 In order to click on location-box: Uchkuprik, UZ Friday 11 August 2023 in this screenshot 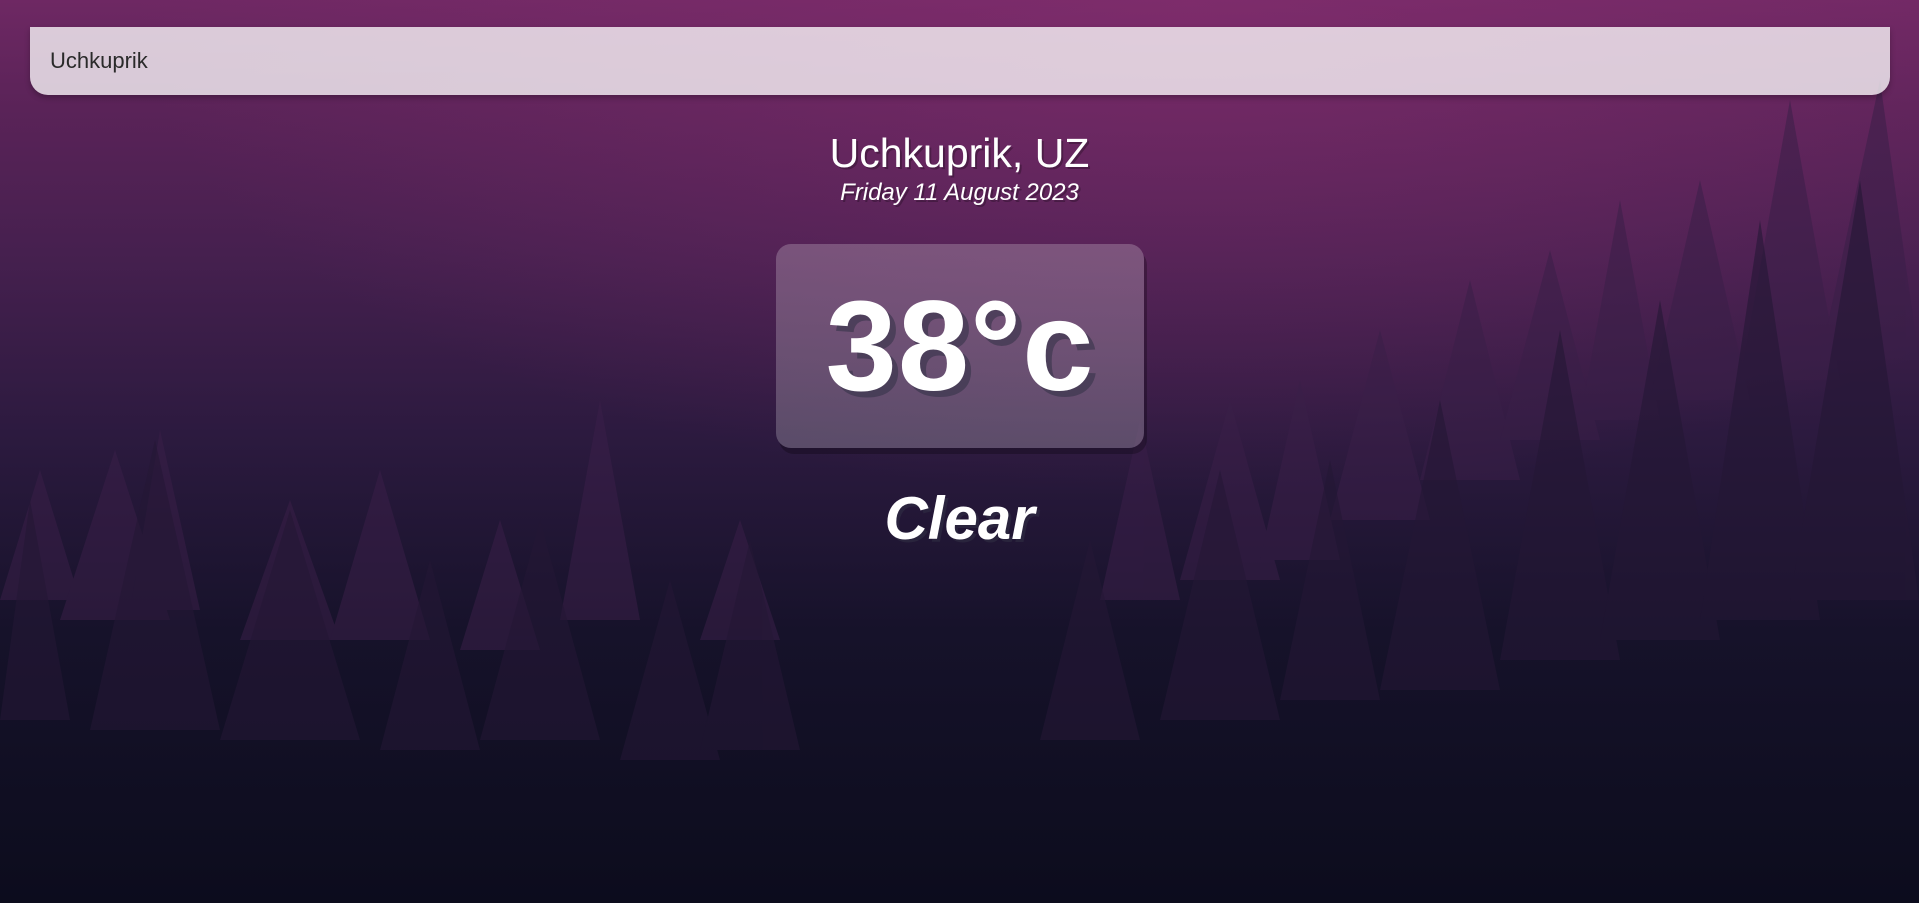, I will do `click(959, 168)`.